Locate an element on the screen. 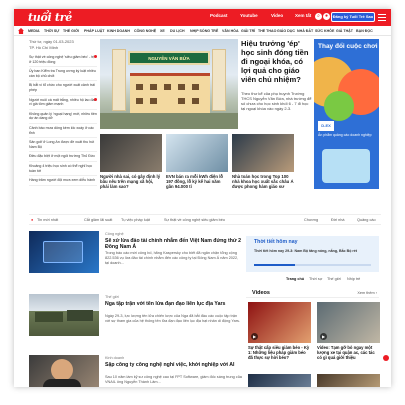  topic-right-3: Quảng cáo is located at coordinates (366, 220).